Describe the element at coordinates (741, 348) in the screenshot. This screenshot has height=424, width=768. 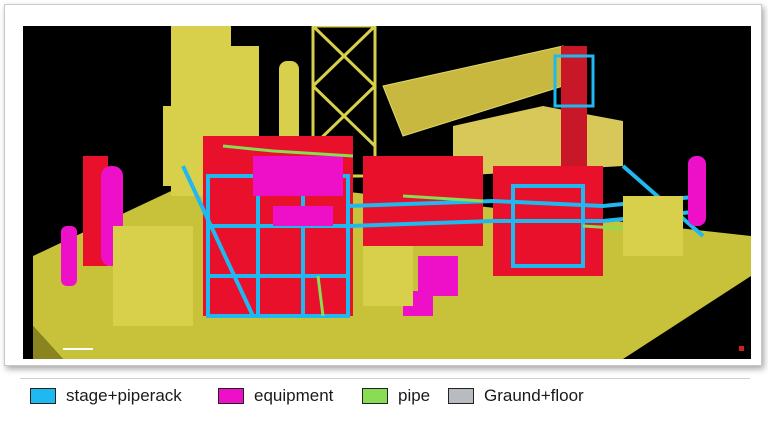
I see `axis-indicator` at that location.